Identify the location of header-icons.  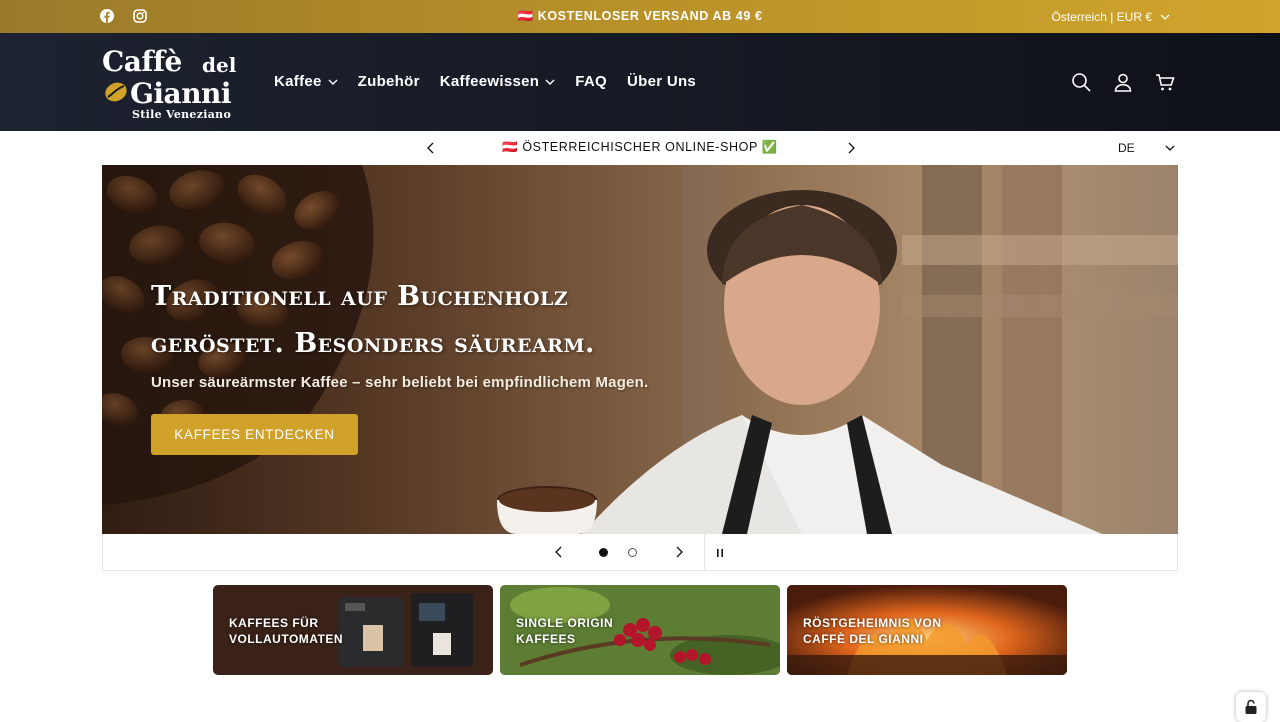
(1123, 82).